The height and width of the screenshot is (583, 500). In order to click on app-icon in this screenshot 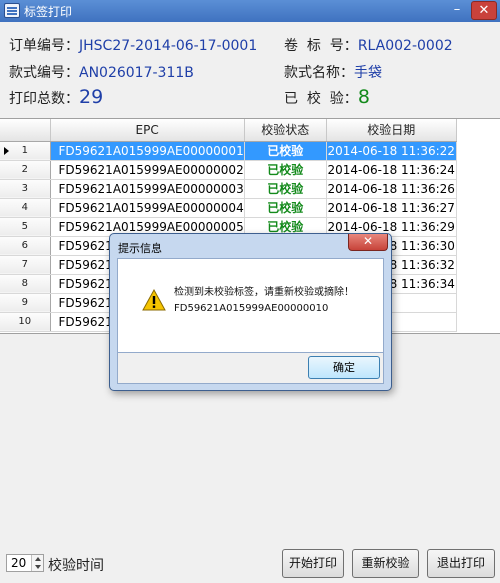, I will do `click(12, 10)`.